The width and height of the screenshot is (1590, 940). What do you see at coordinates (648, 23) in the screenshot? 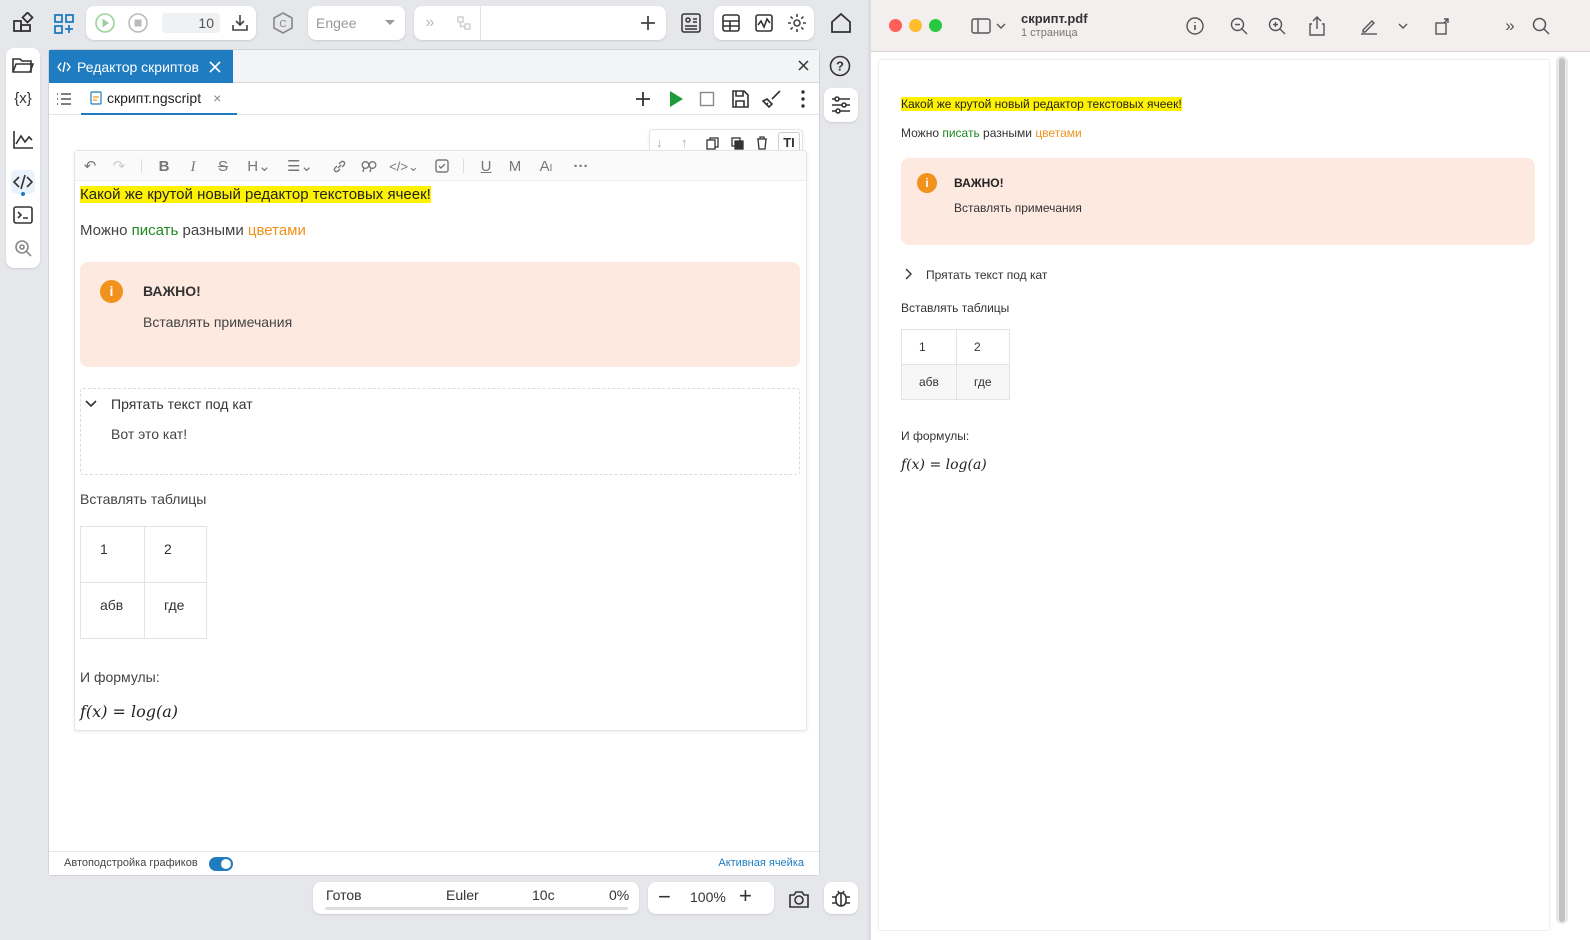
I see `add-icon` at bounding box center [648, 23].